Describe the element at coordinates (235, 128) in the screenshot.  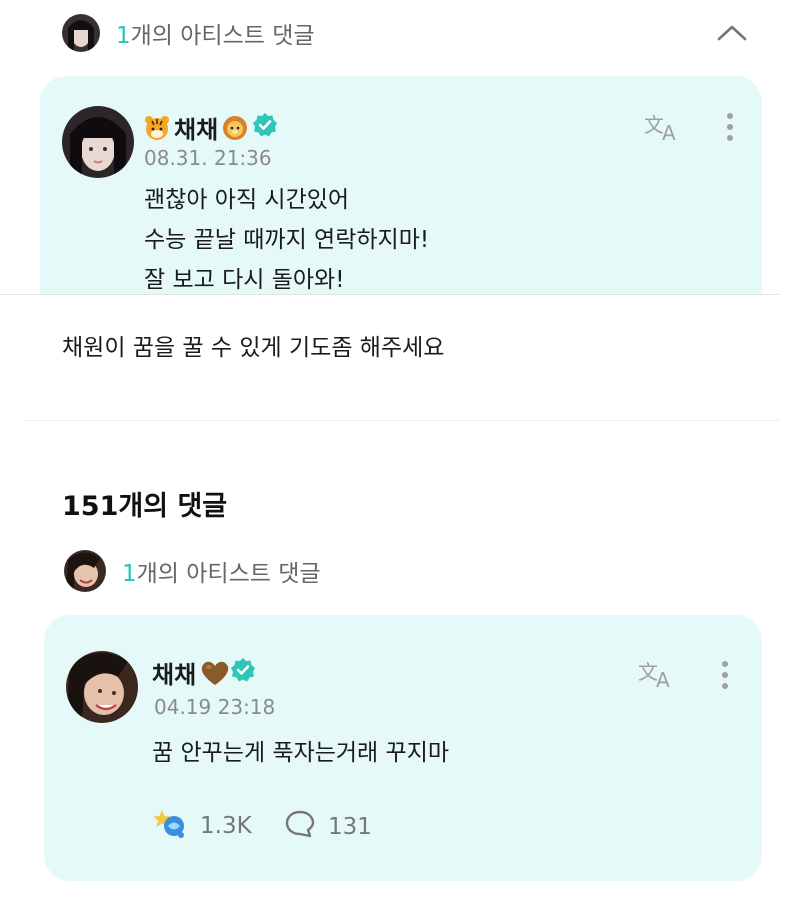
I see `lion-emoji-icon` at that location.